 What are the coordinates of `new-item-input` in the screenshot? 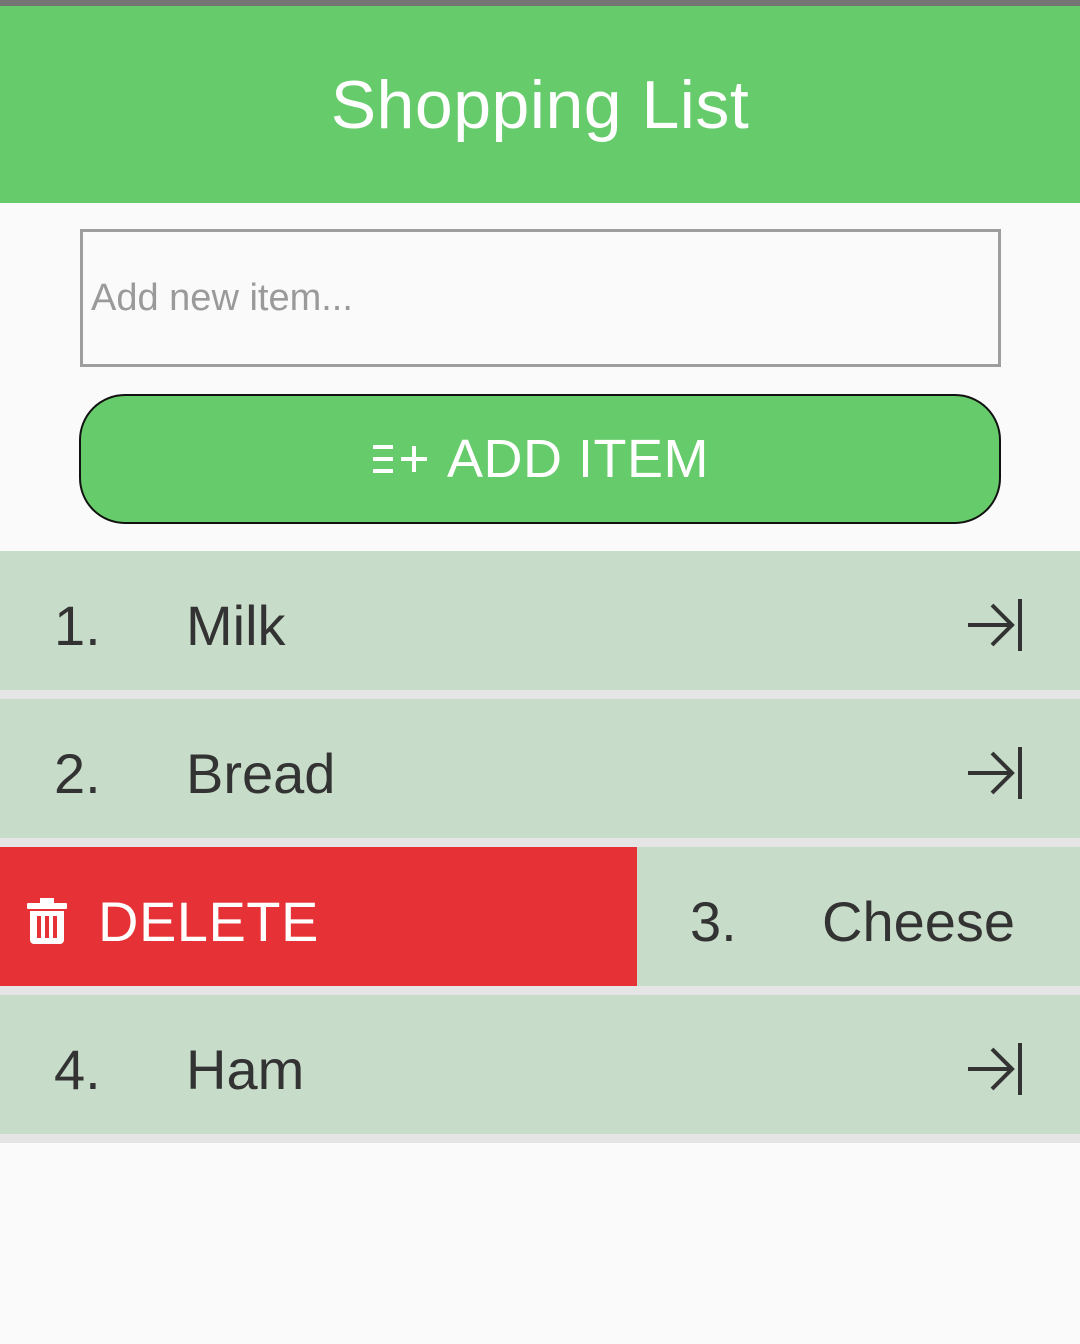 It's located at (544, 298).